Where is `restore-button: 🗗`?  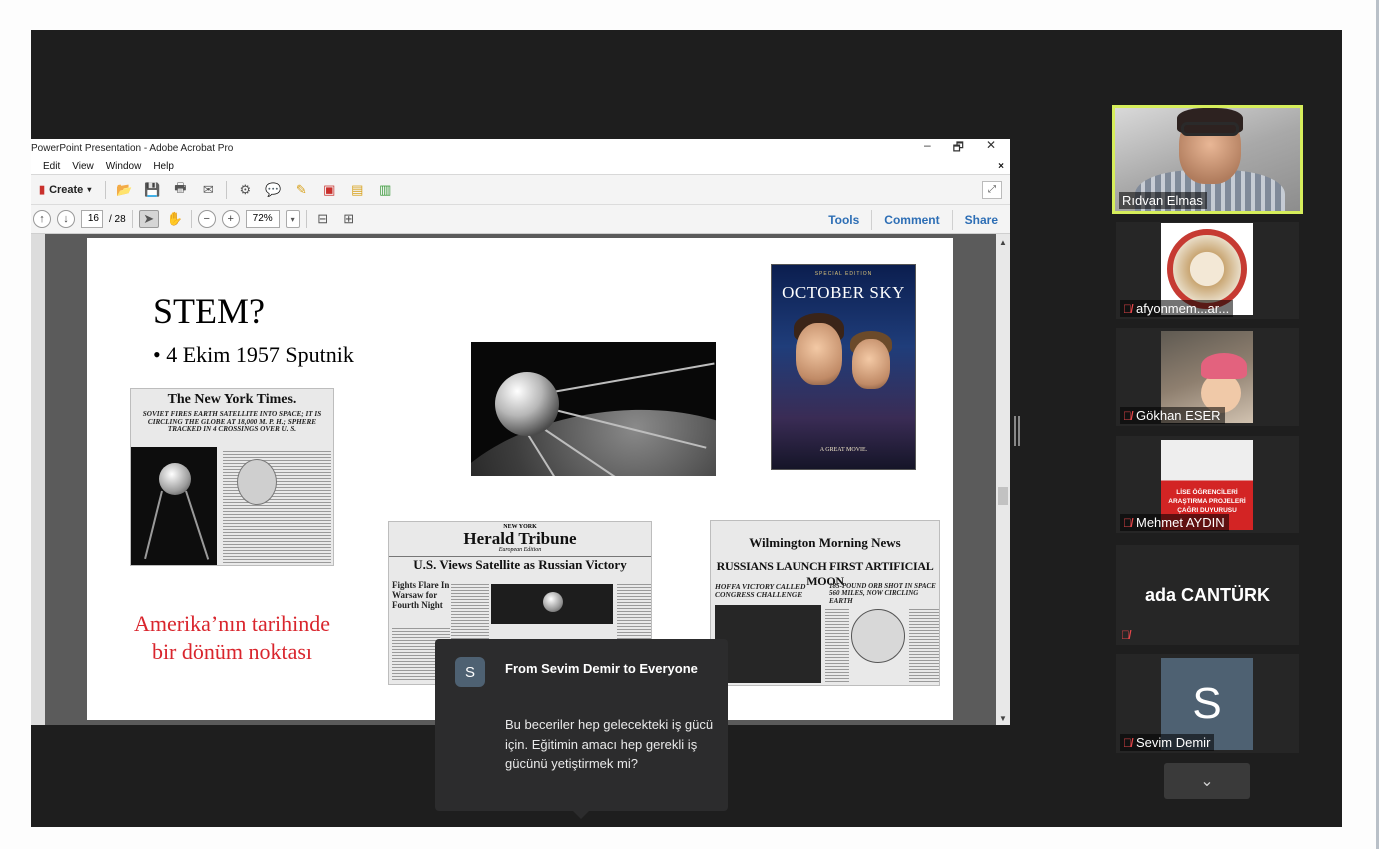
restore-button: 🗗 is located at coordinates (958, 149).